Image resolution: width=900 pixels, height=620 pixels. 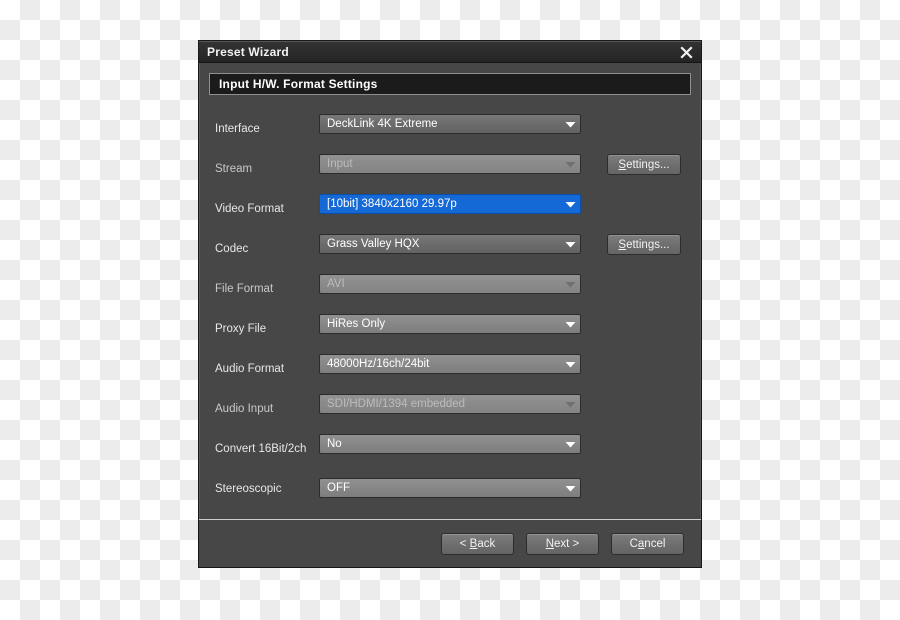 I want to click on form-row-file-format: File Format AVI, so click(x=450, y=289).